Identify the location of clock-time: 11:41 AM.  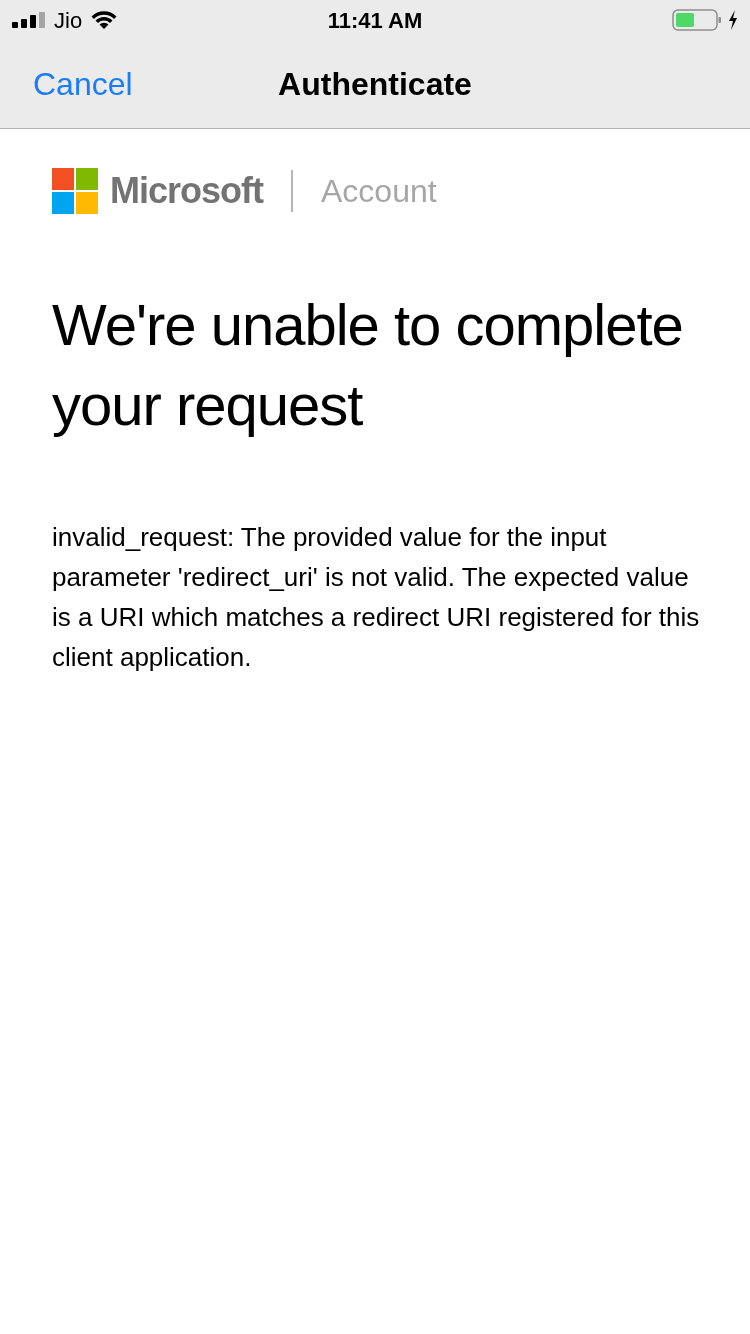
(375, 20).